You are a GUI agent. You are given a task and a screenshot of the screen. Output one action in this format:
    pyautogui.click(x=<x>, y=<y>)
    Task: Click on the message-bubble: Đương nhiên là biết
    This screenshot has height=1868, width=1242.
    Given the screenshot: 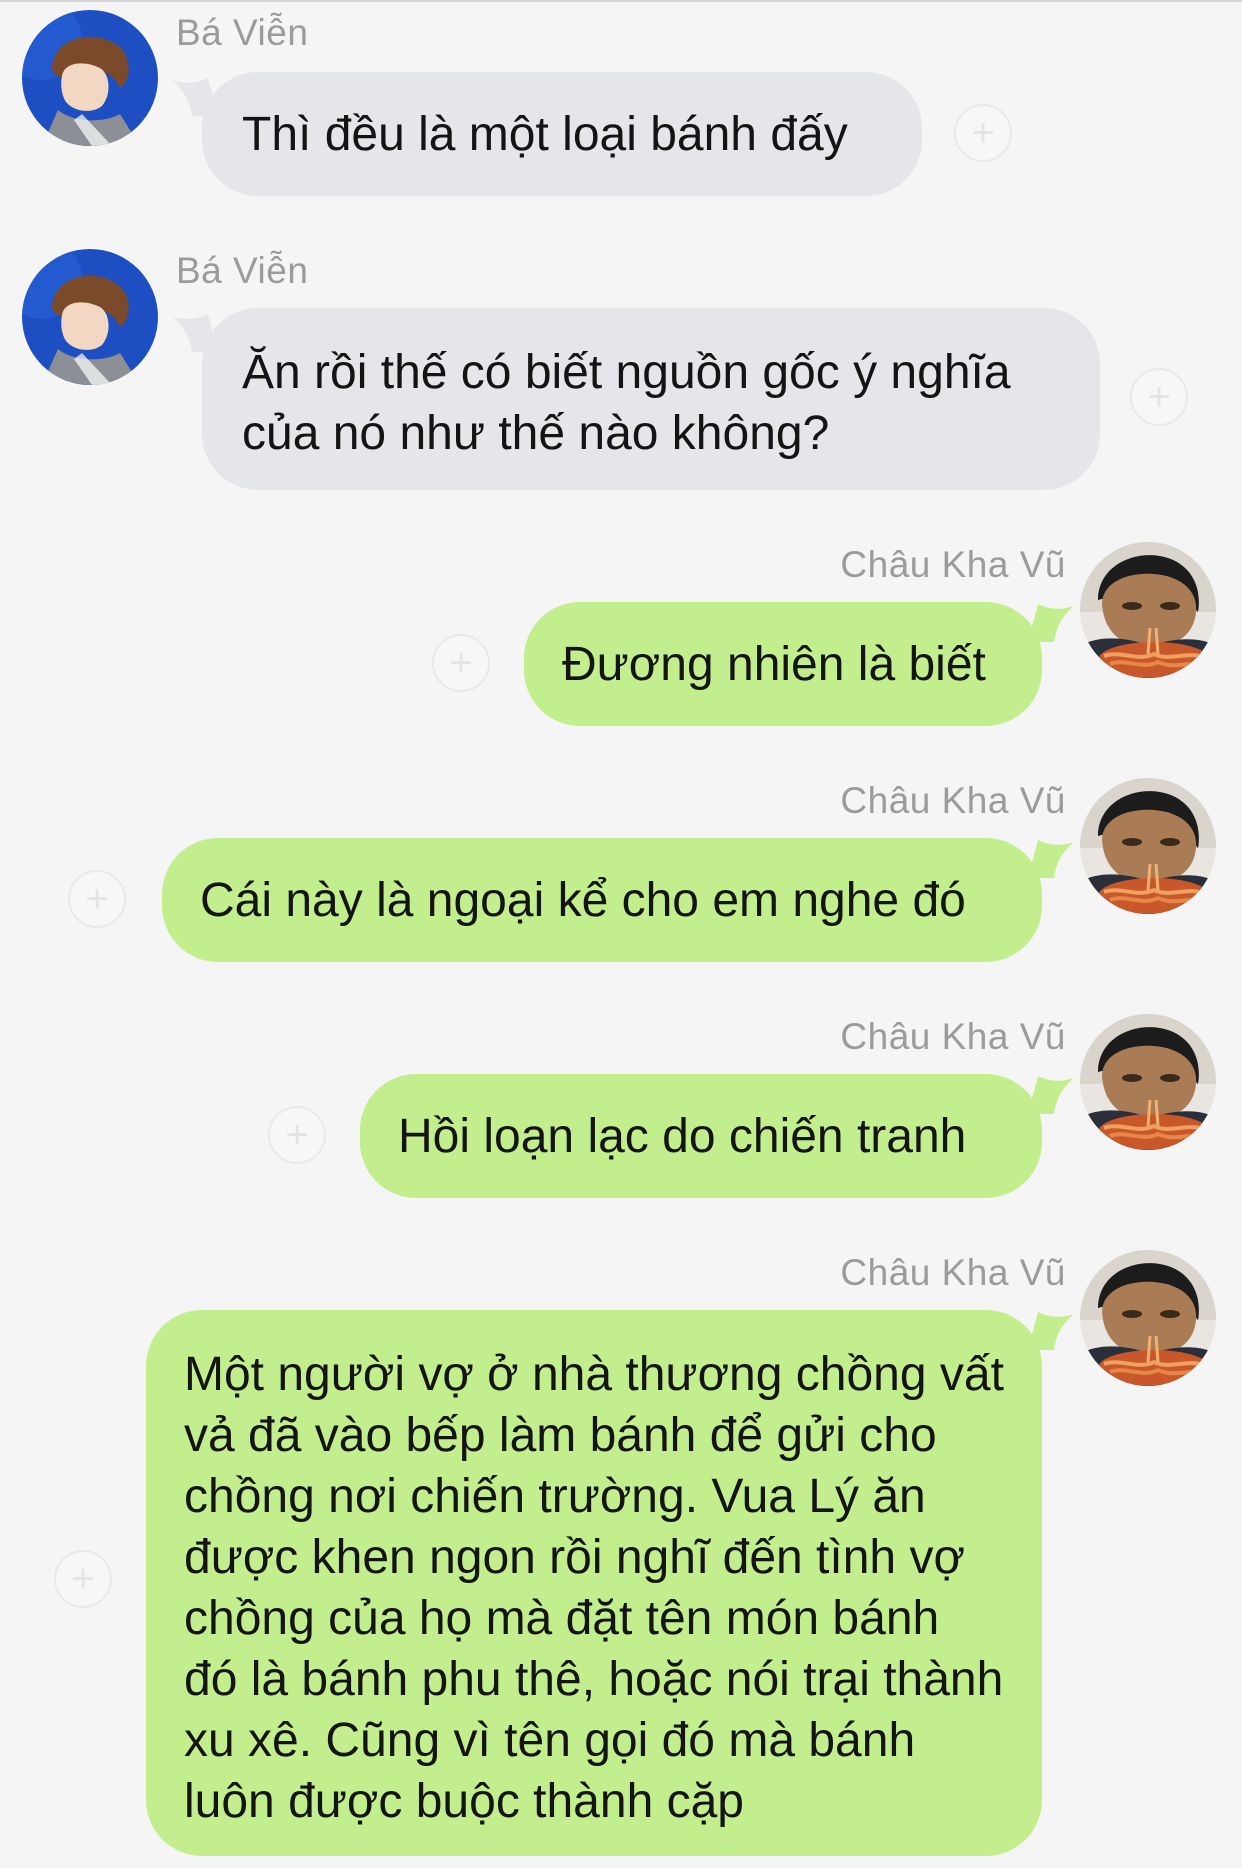 What is the action you would take?
    pyautogui.click(x=783, y=664)
    